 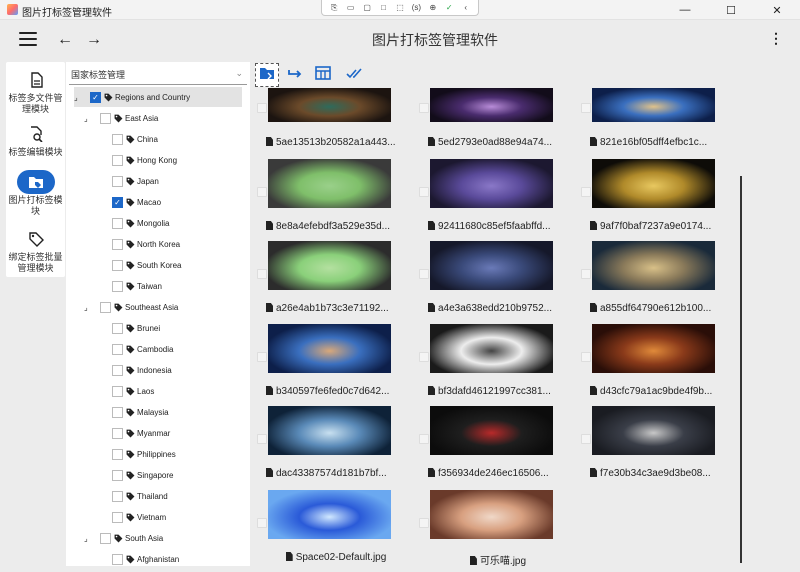 What do you see at coordinates (35, 250) in the screenshot?
I see `rail-item-3: 绑定标签批量管理模块` at bounding box center [35, 250].